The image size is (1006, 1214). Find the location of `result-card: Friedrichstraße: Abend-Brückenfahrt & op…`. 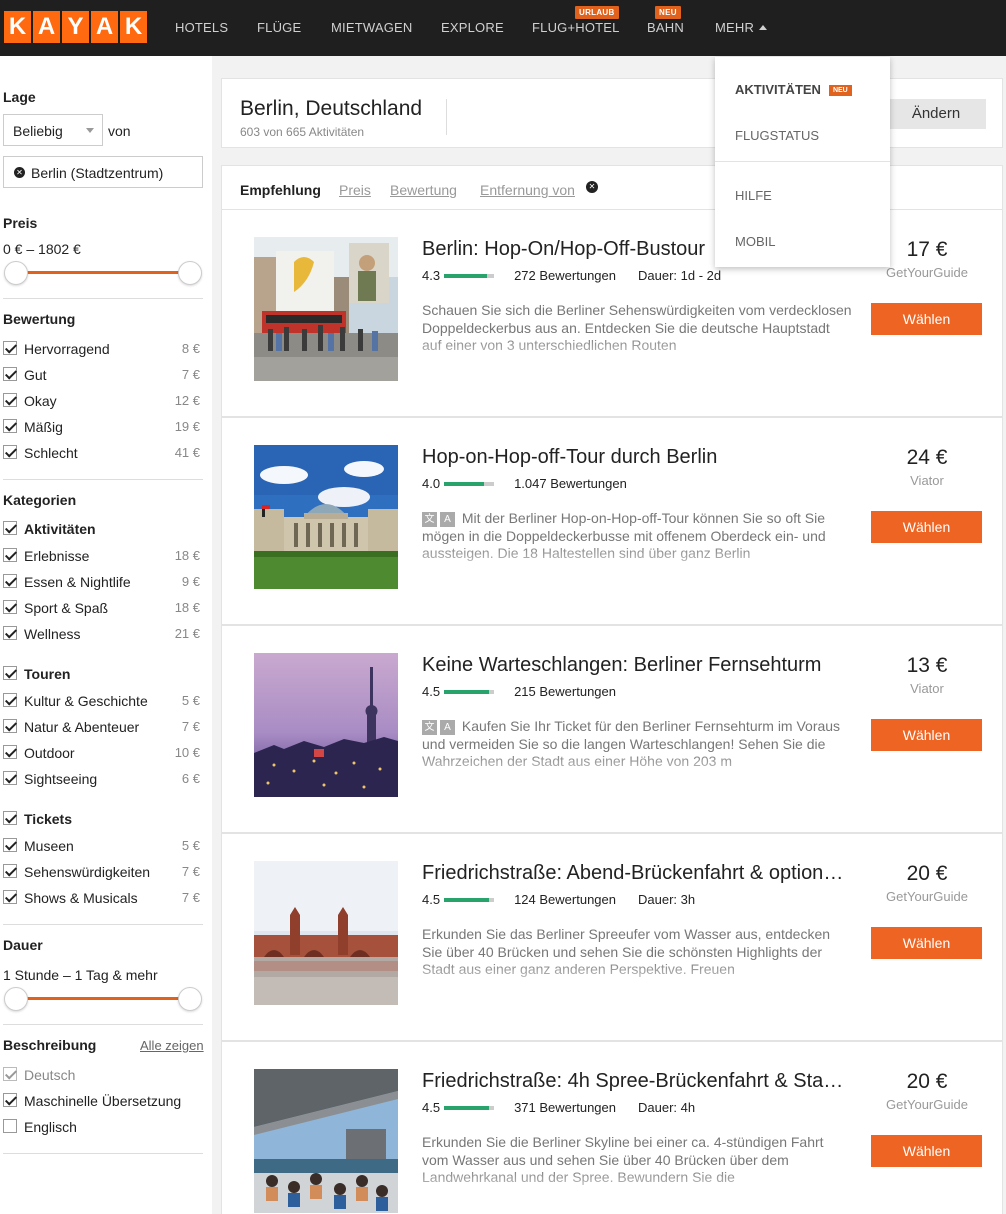

result-card: Friedrichstraße: Abend-Brückenfahrt & op… is located at coordinates (612, 937).